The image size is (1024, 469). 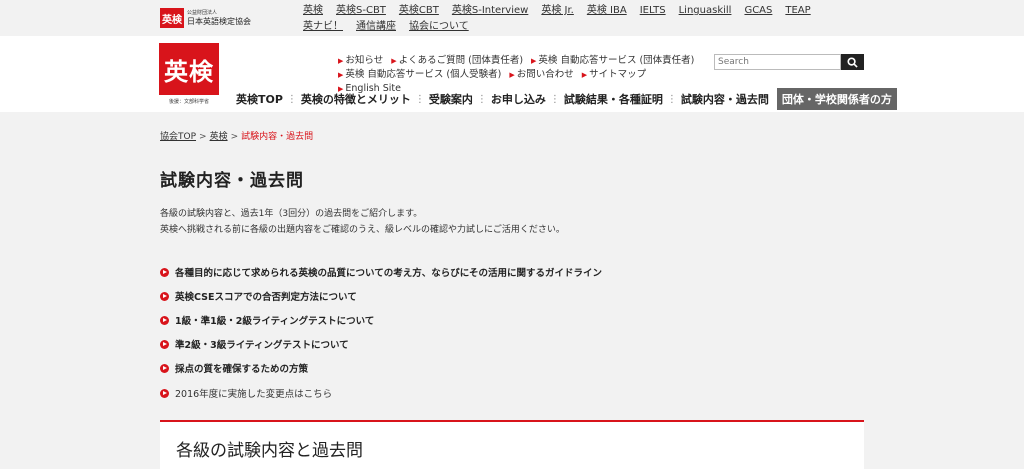 I want to click on org-logo-mark: 英検, so click(x=172, y=18).